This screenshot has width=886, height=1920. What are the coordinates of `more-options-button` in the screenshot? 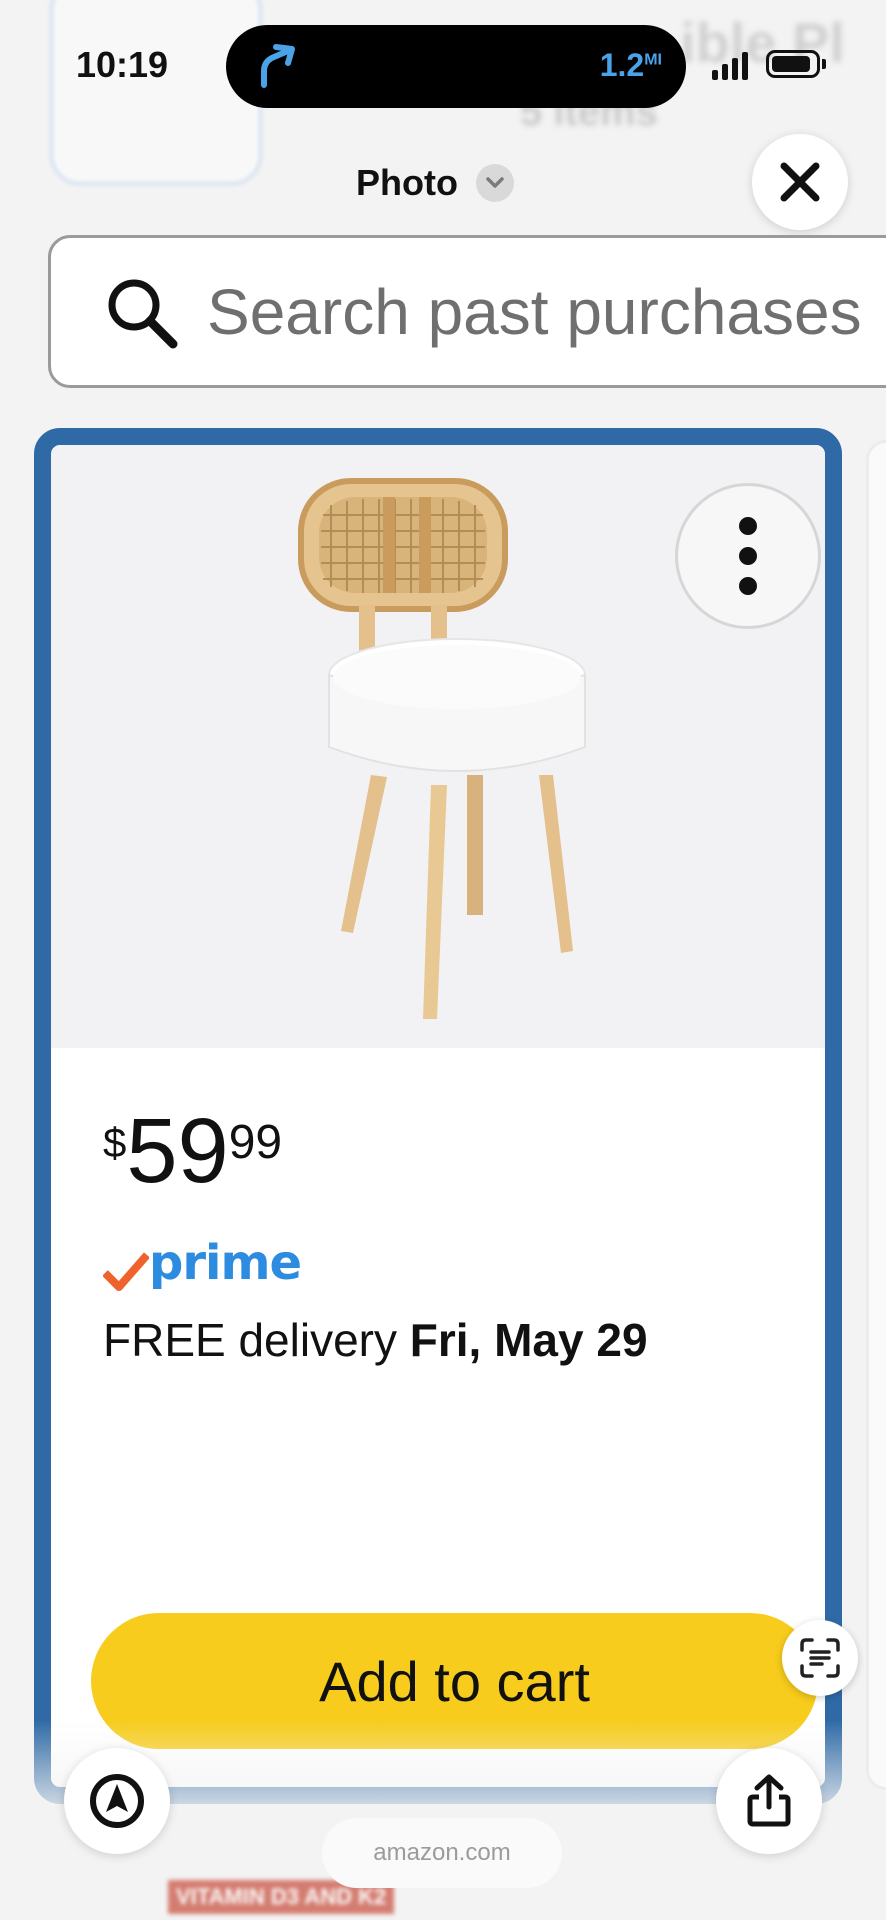 It's located at (748, 556).